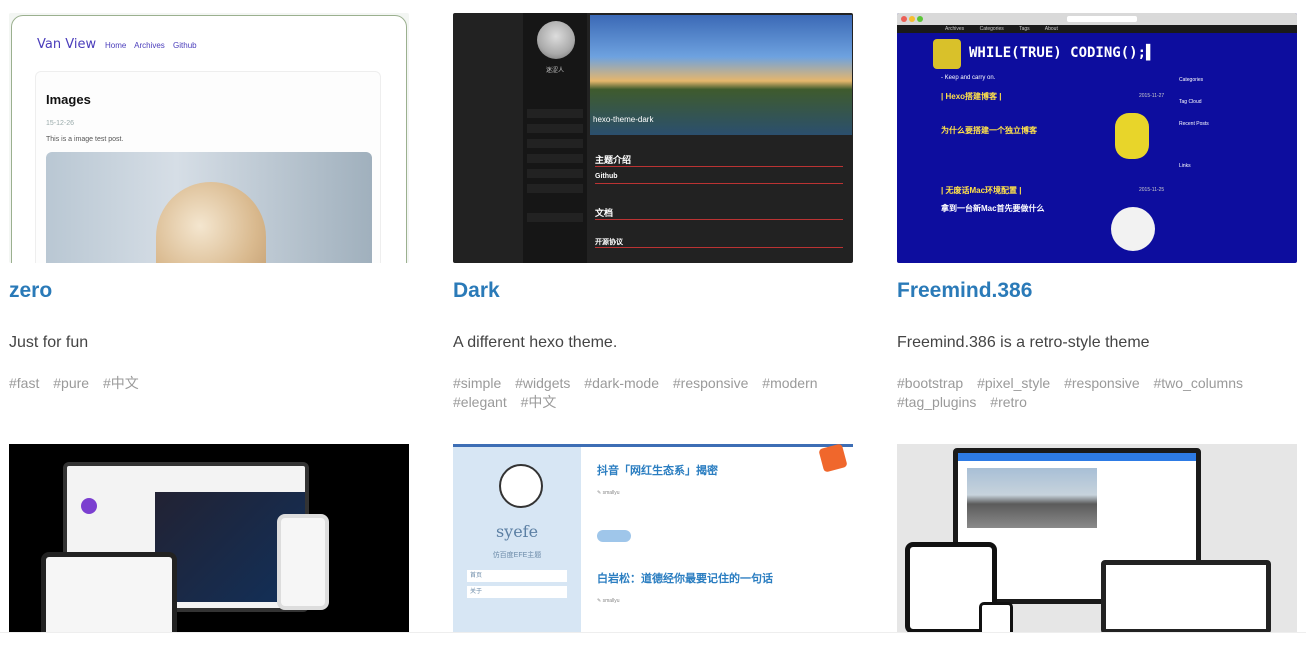 The image size is (1306, 646). Describe the element at coordinates (535, 342) in the screenshot. I see `theme-description: A different hexo theme.` at that location.